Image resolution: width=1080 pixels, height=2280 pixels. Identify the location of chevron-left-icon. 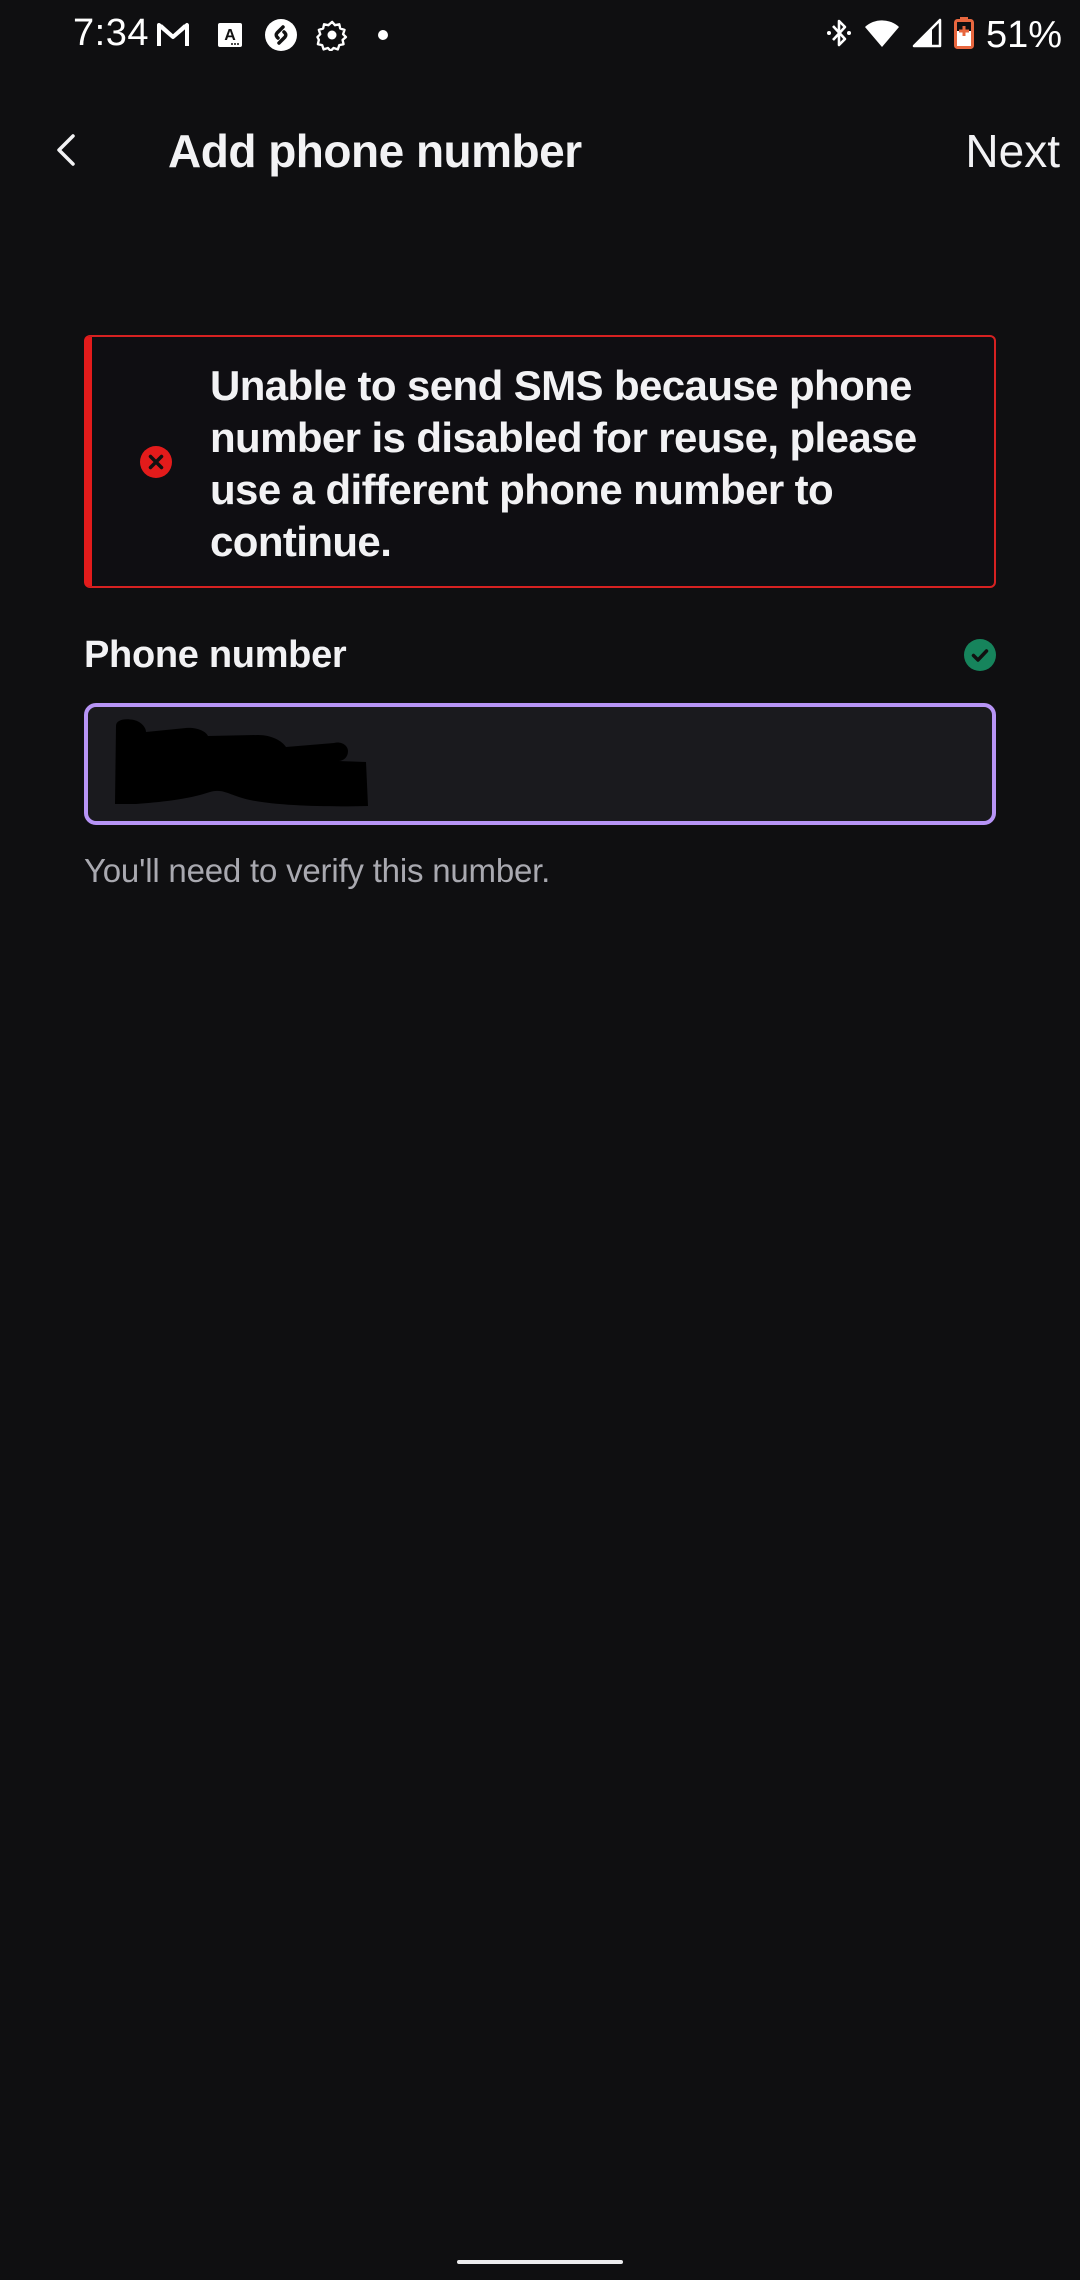
(66, 150).